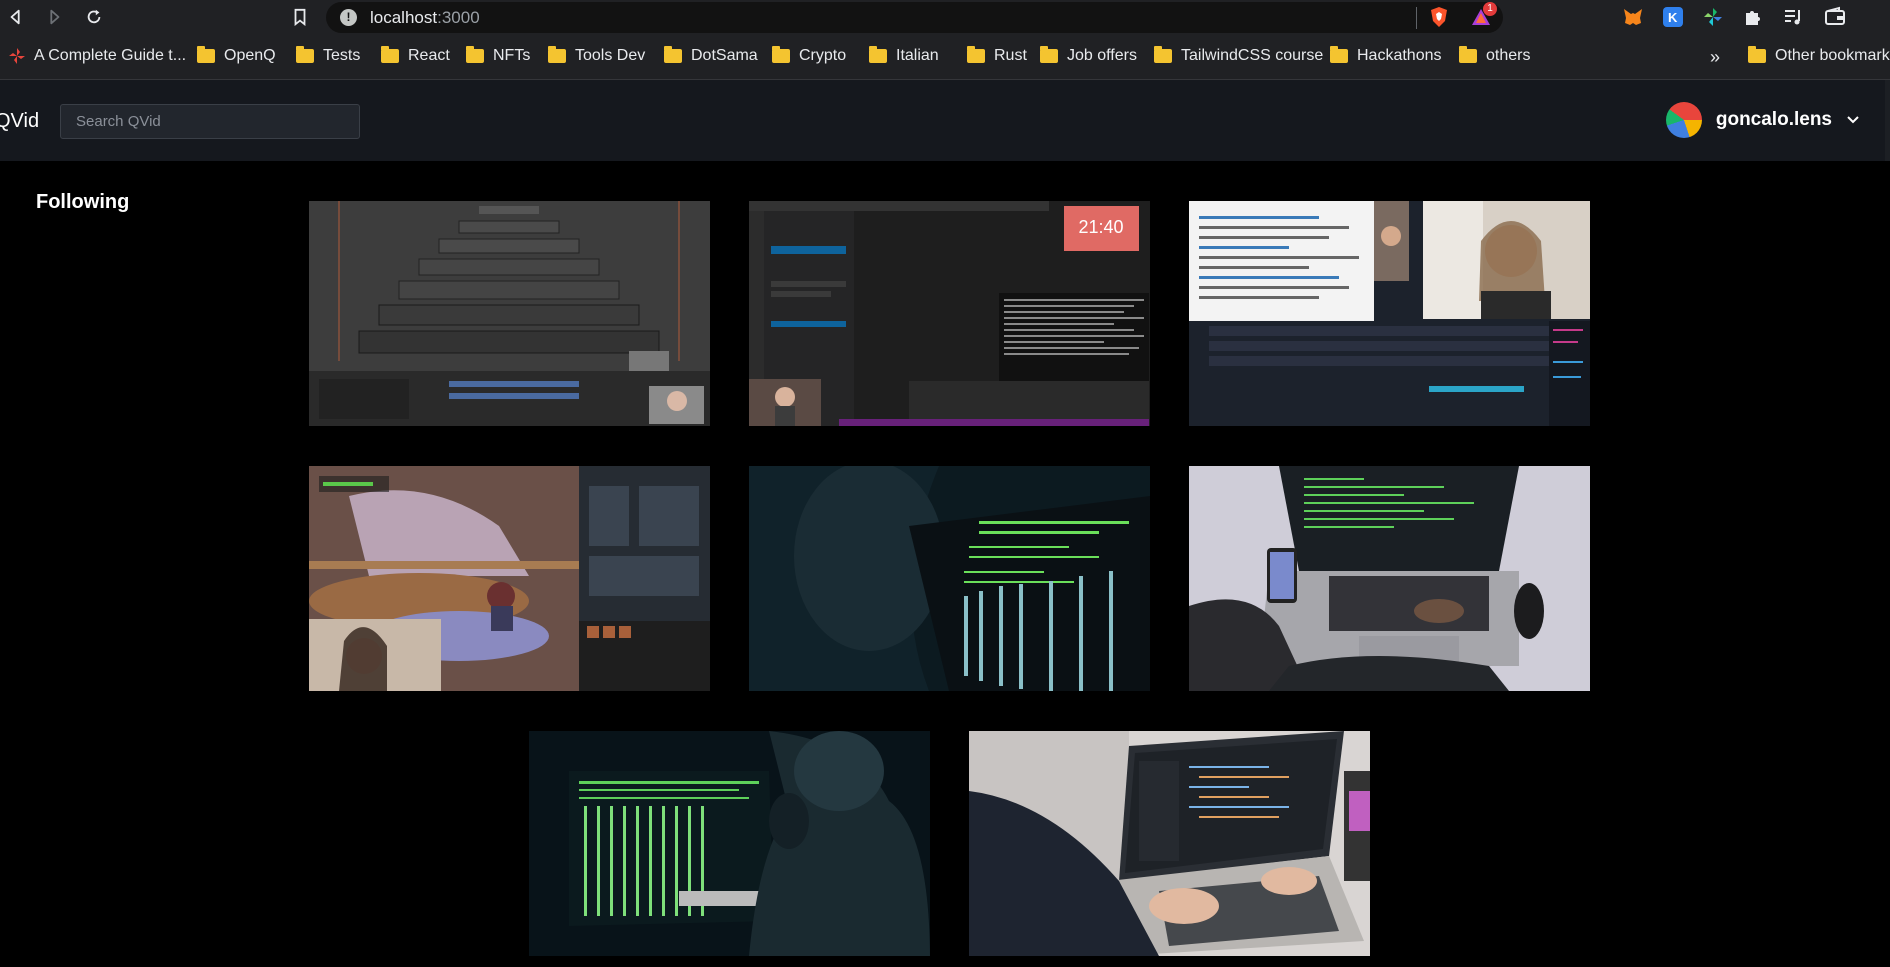 Image resolution: width=1890 pixels, height=967 pixels. I want to click on username: goncalo.lens, so click(1773, 119).